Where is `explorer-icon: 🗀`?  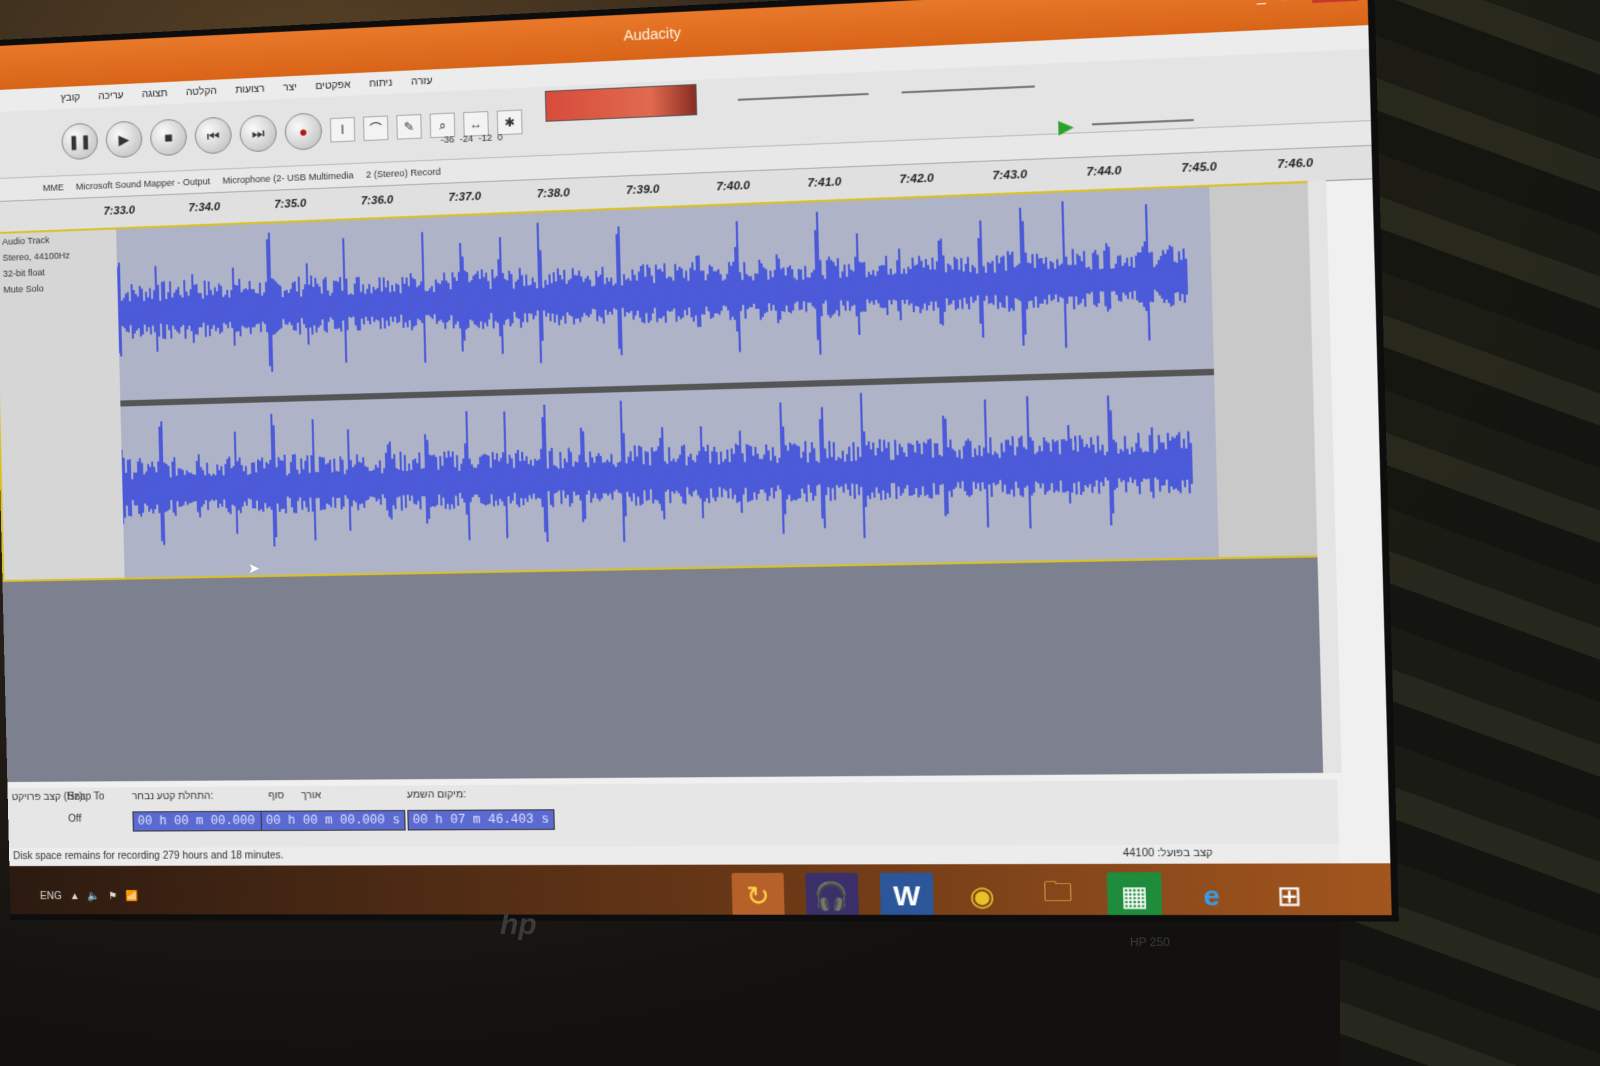 explorer-icon: 🗀 is located at coordinates (1057, 895).